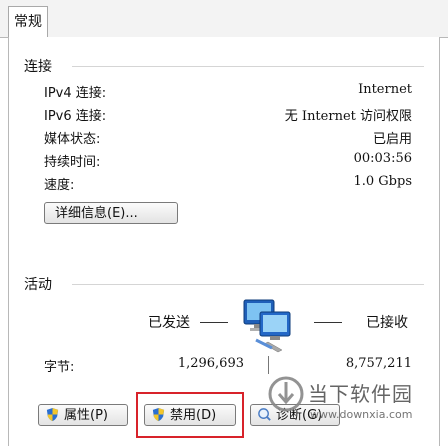 The height and width of the screenshot is (446, 448). Describe the element at coordinates (72, 162) in the screenshot. I see `duration-label: 持续时间:` at that location.